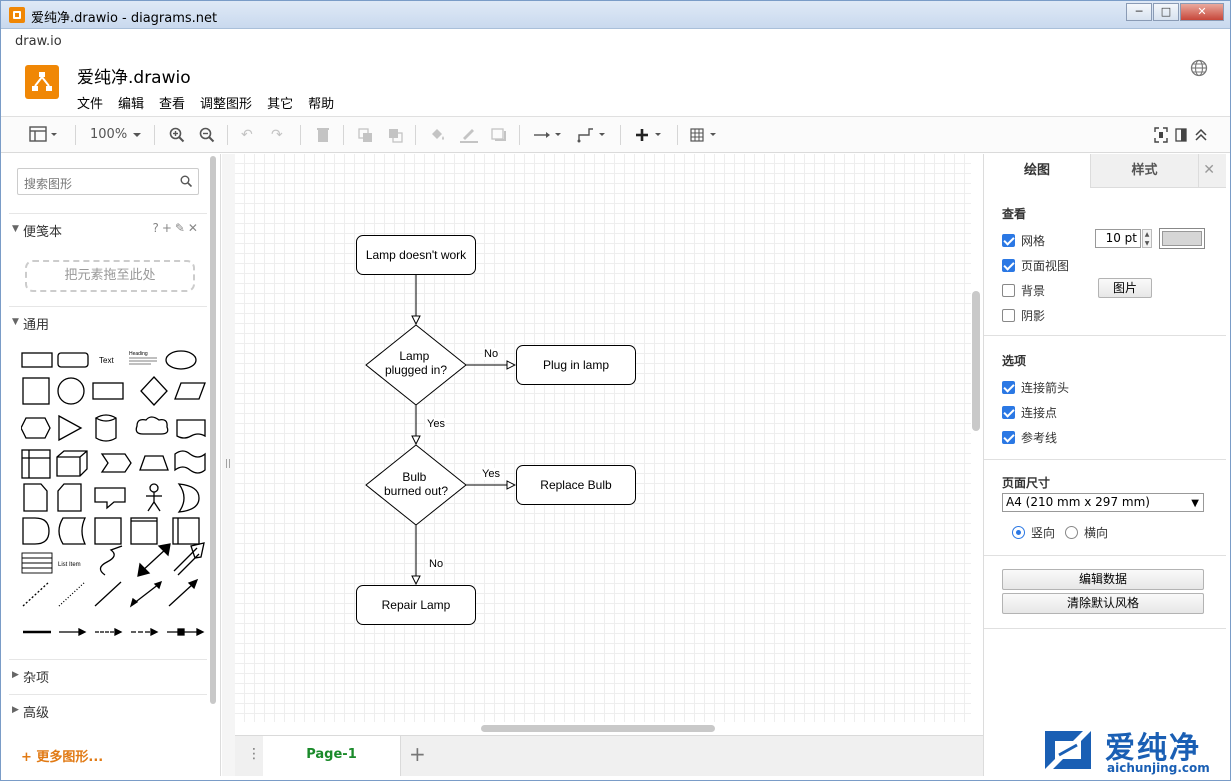  Describe the element at coordinates (1029, 412) in the screenshot. I see `connection-points-checkbox: 连接点` at that location.